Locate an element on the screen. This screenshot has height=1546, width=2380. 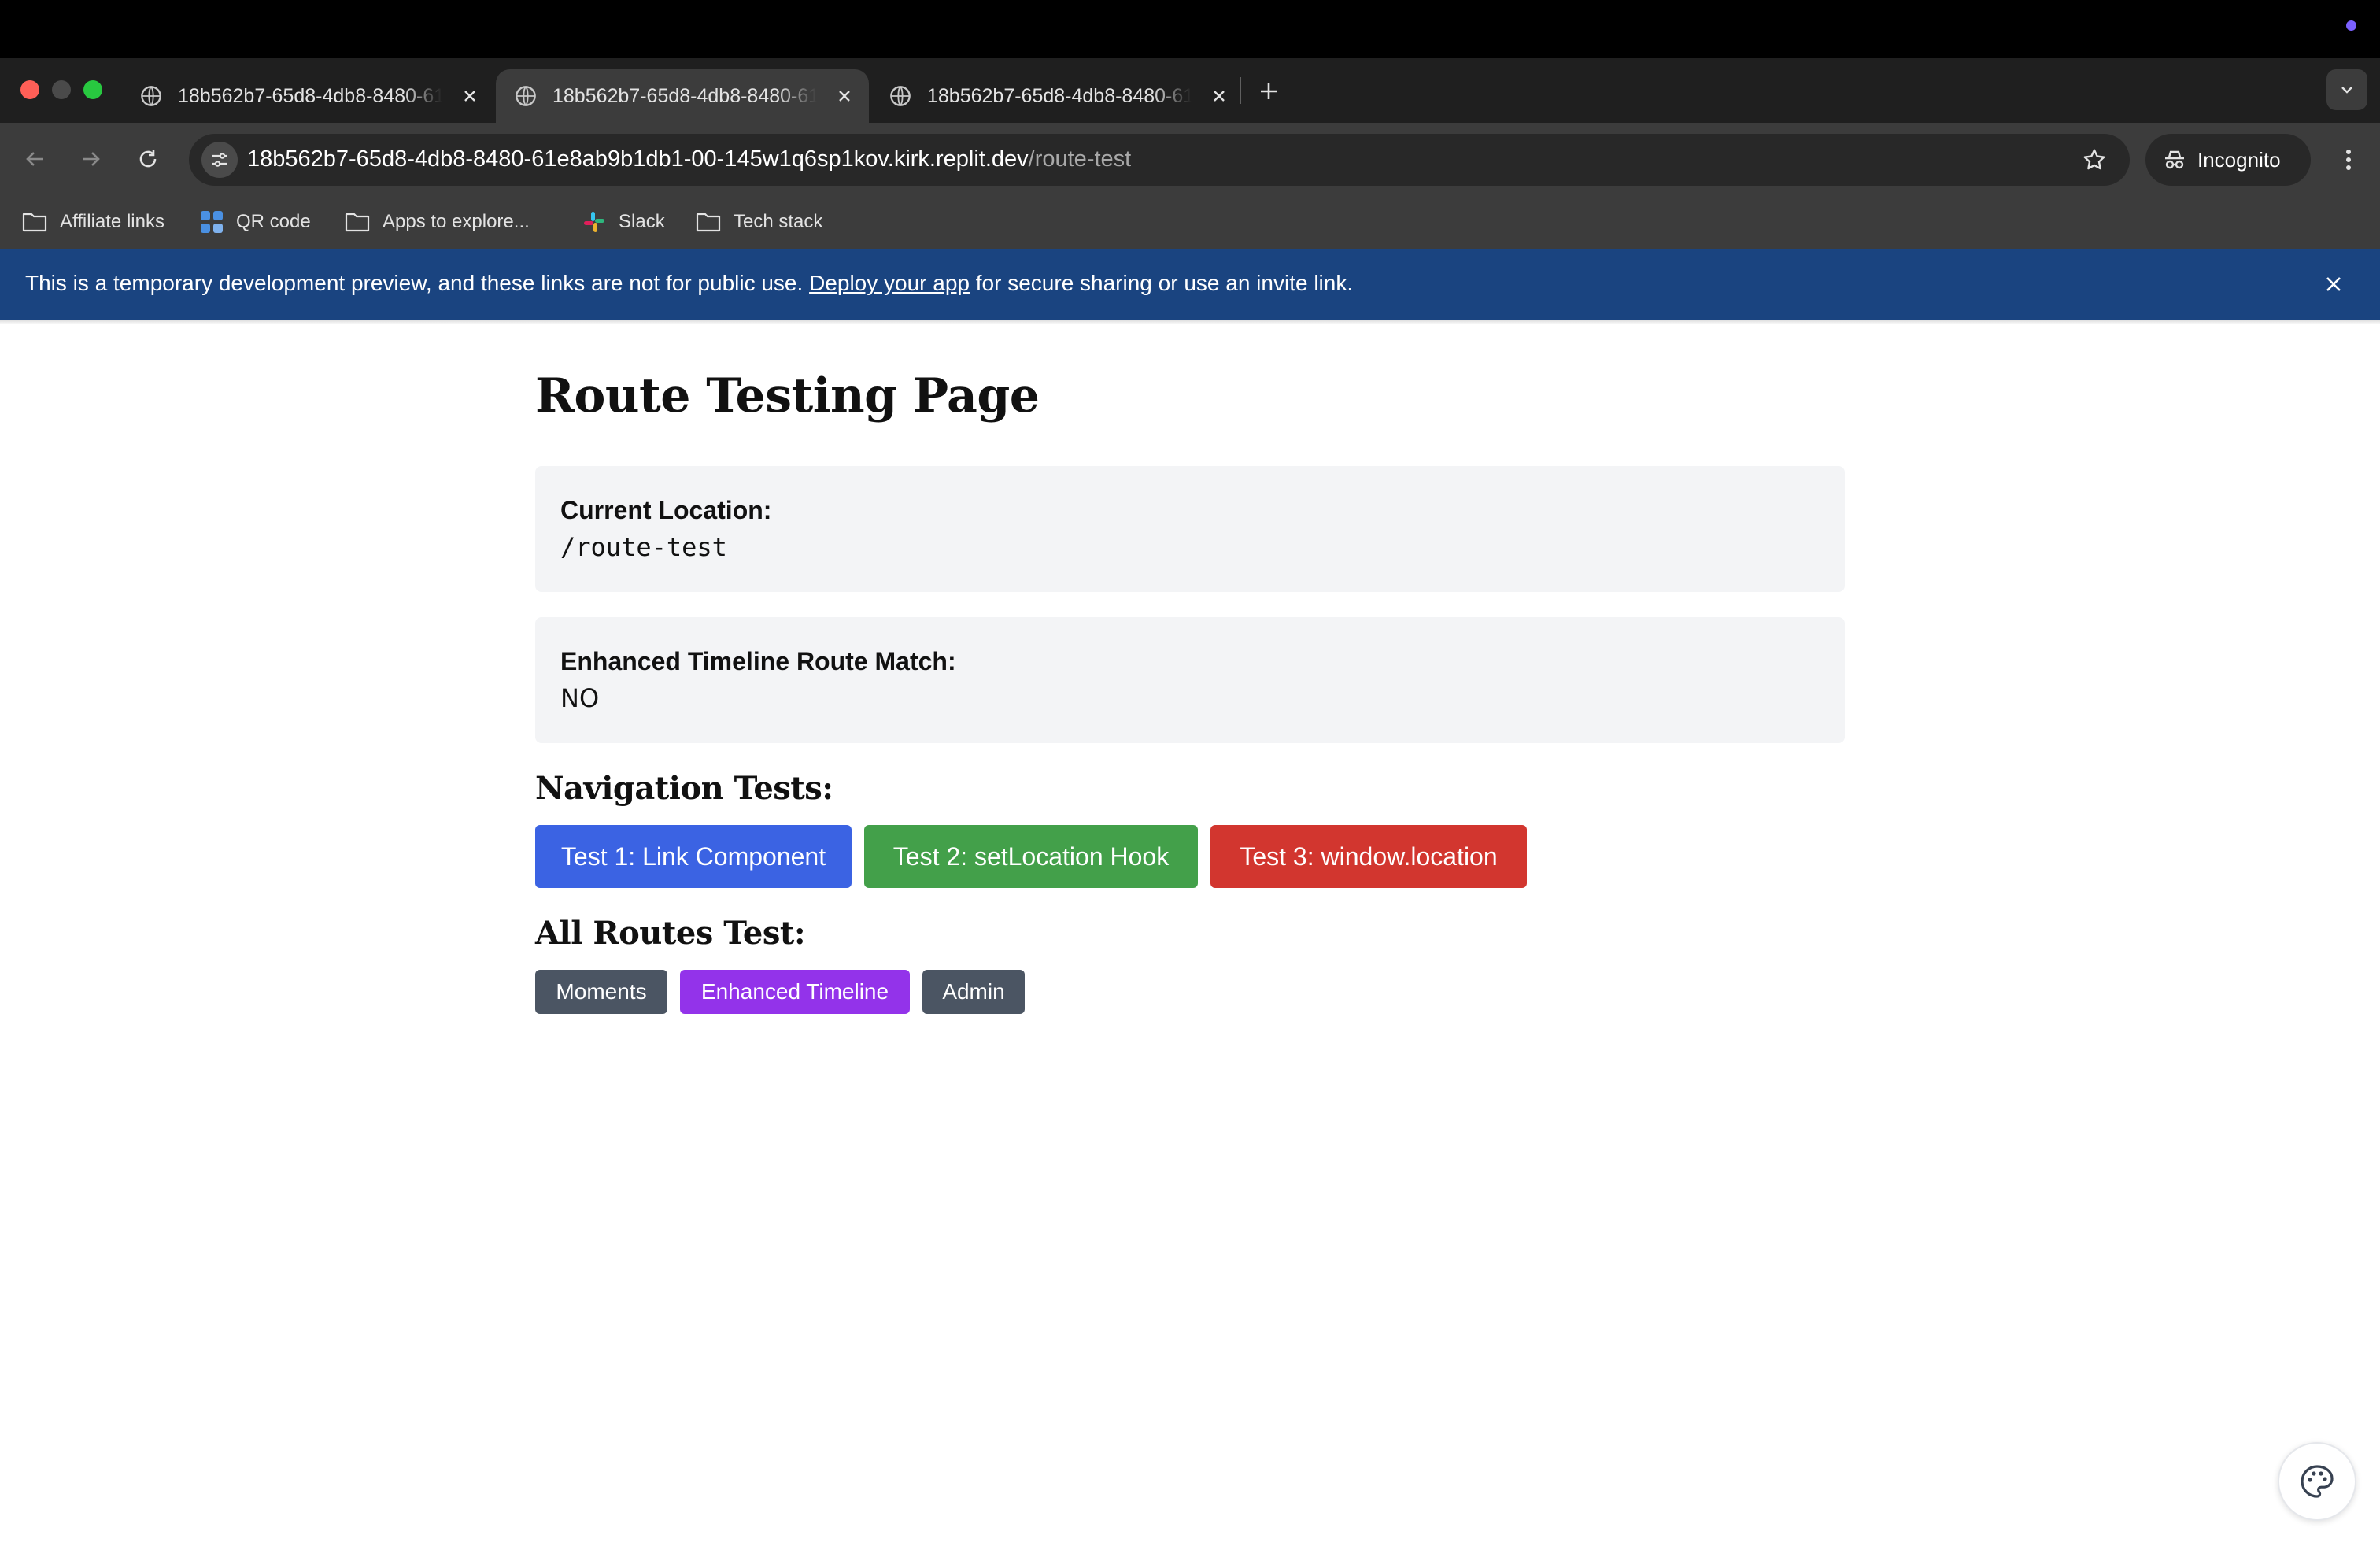
reload-icon is located at coordinates (148, 159).